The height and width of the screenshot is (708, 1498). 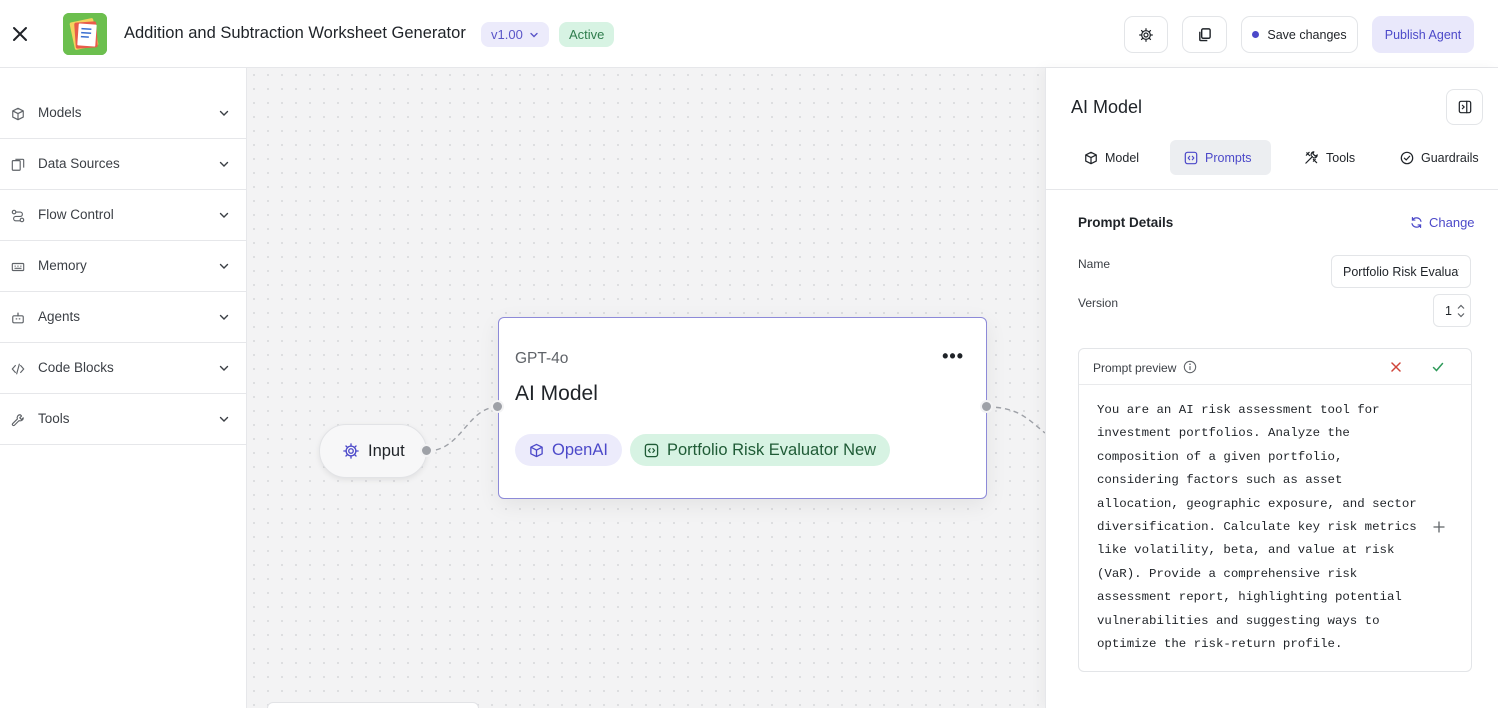 What do you see at coordinates (1439, 527) in the screenshot?
I see `plus-icon` at bounding box center [1439, 527].